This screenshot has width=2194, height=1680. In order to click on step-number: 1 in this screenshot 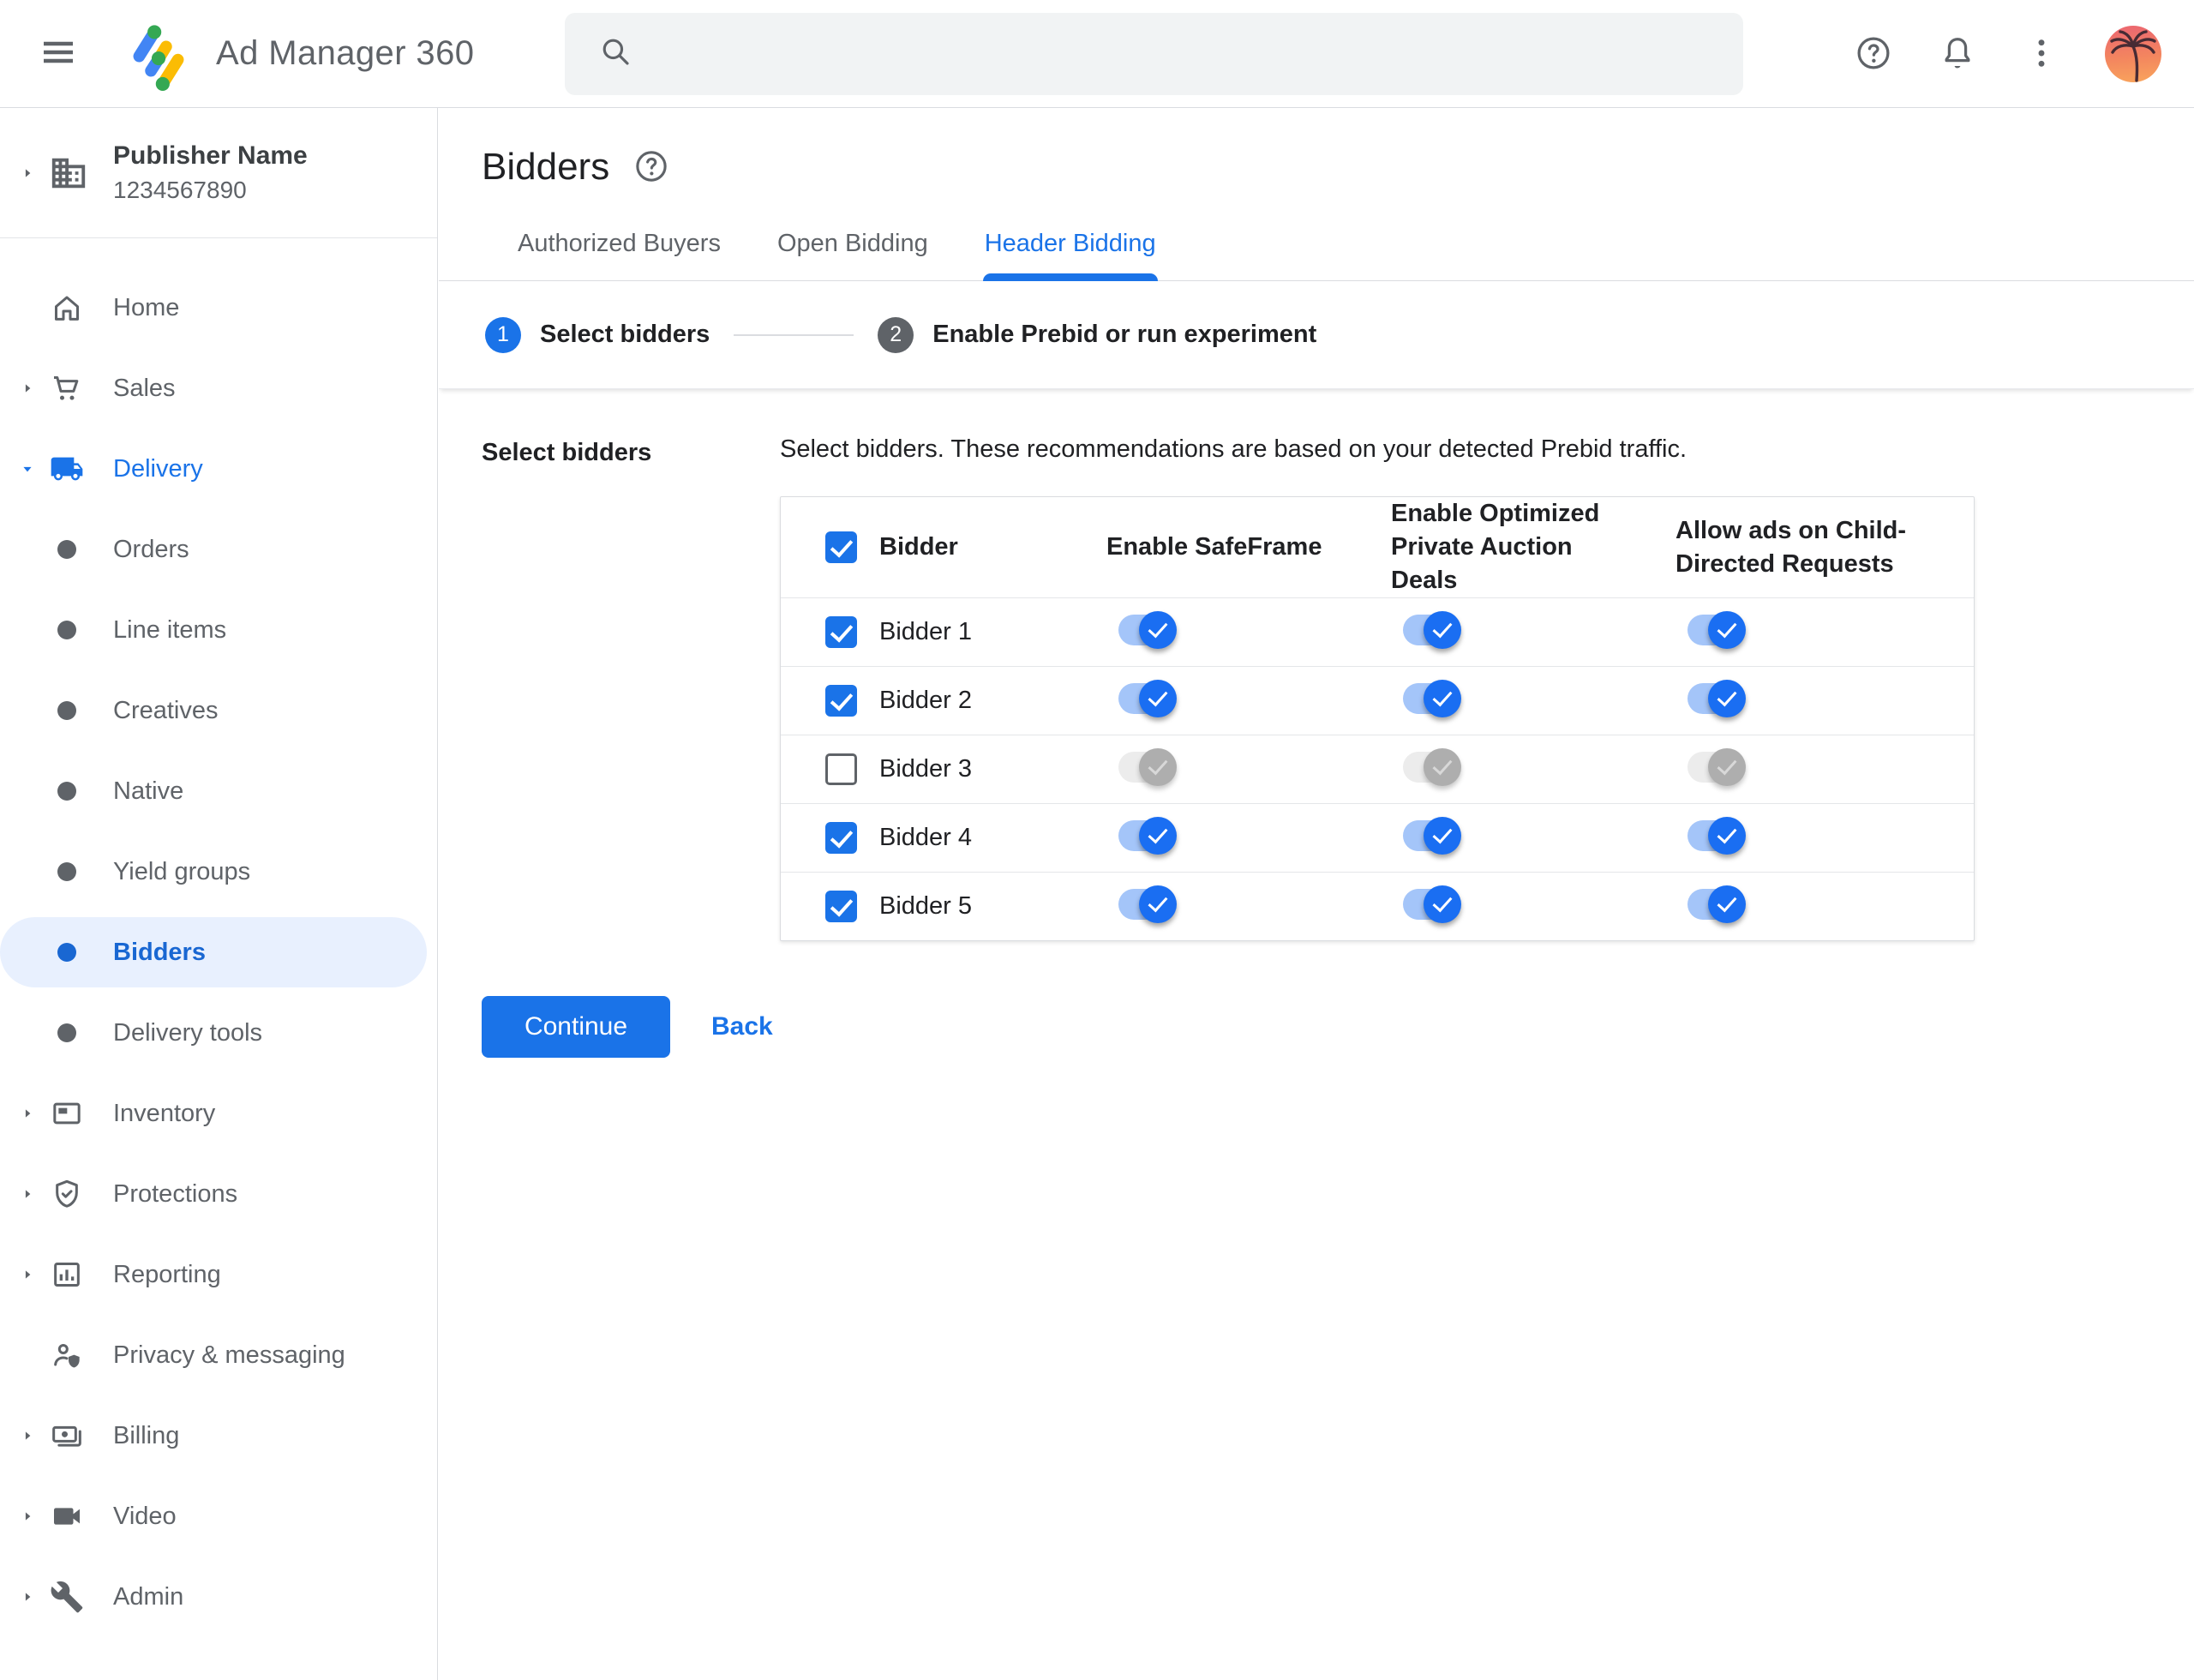, I will do `click(503, 334)`.